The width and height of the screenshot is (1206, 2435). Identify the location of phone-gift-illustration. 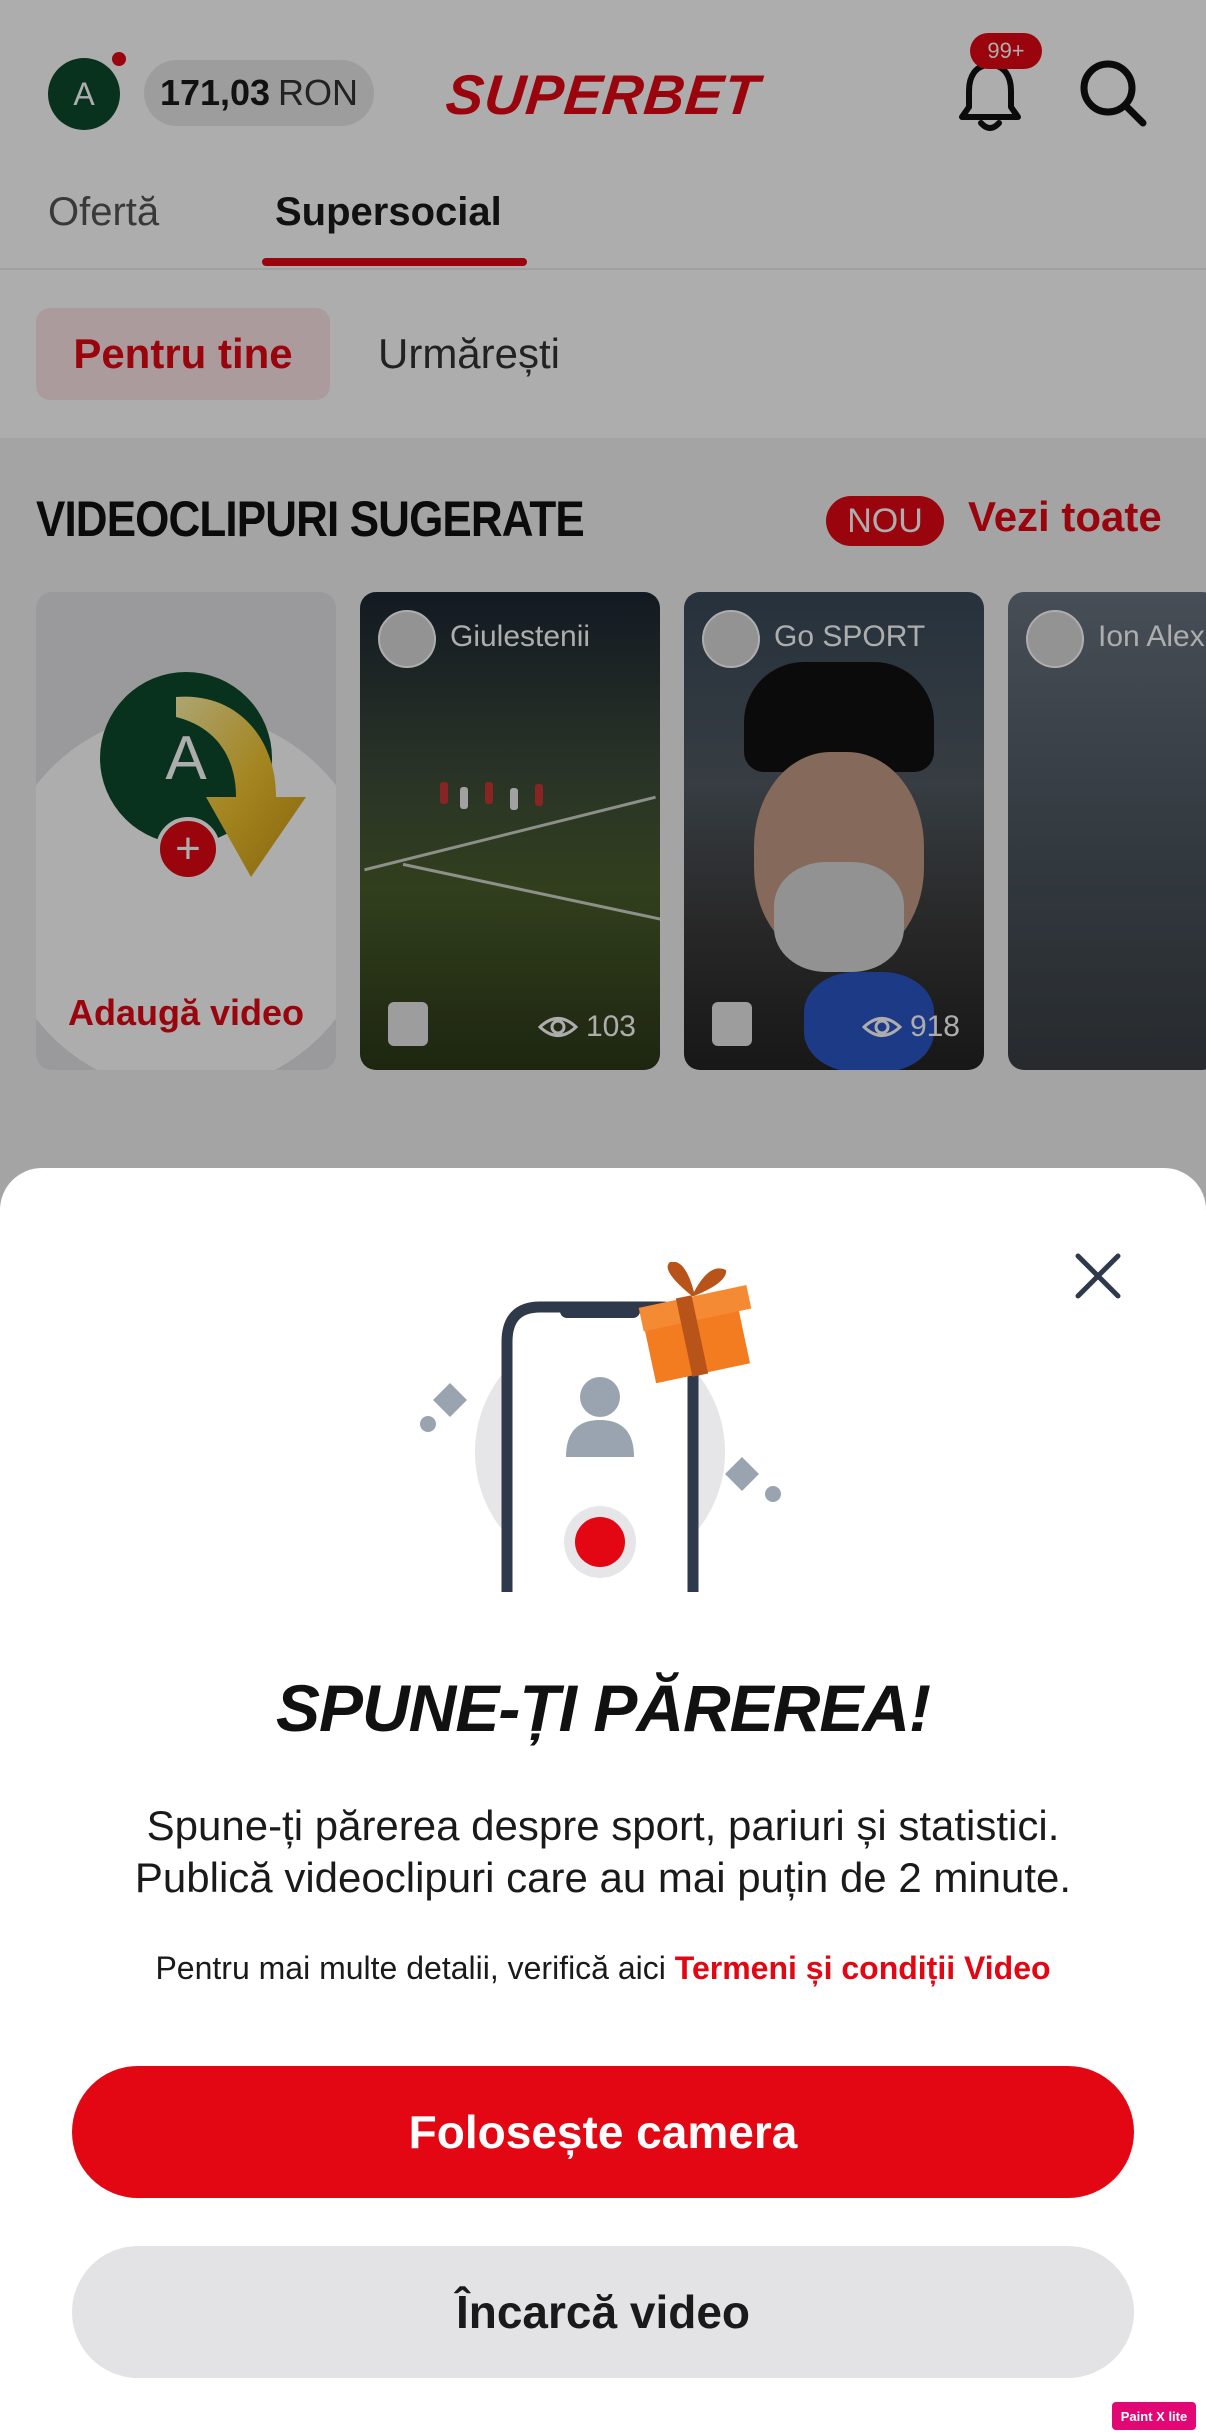
(600, 1427).